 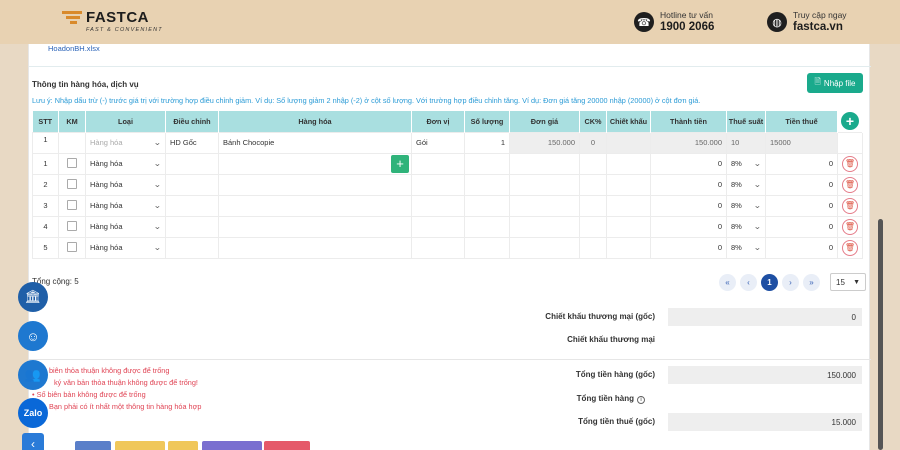 What do you see at coordinates (850, 121) in the screenshot?
I see `add-row-button: +` at bounding box center [850, 121].